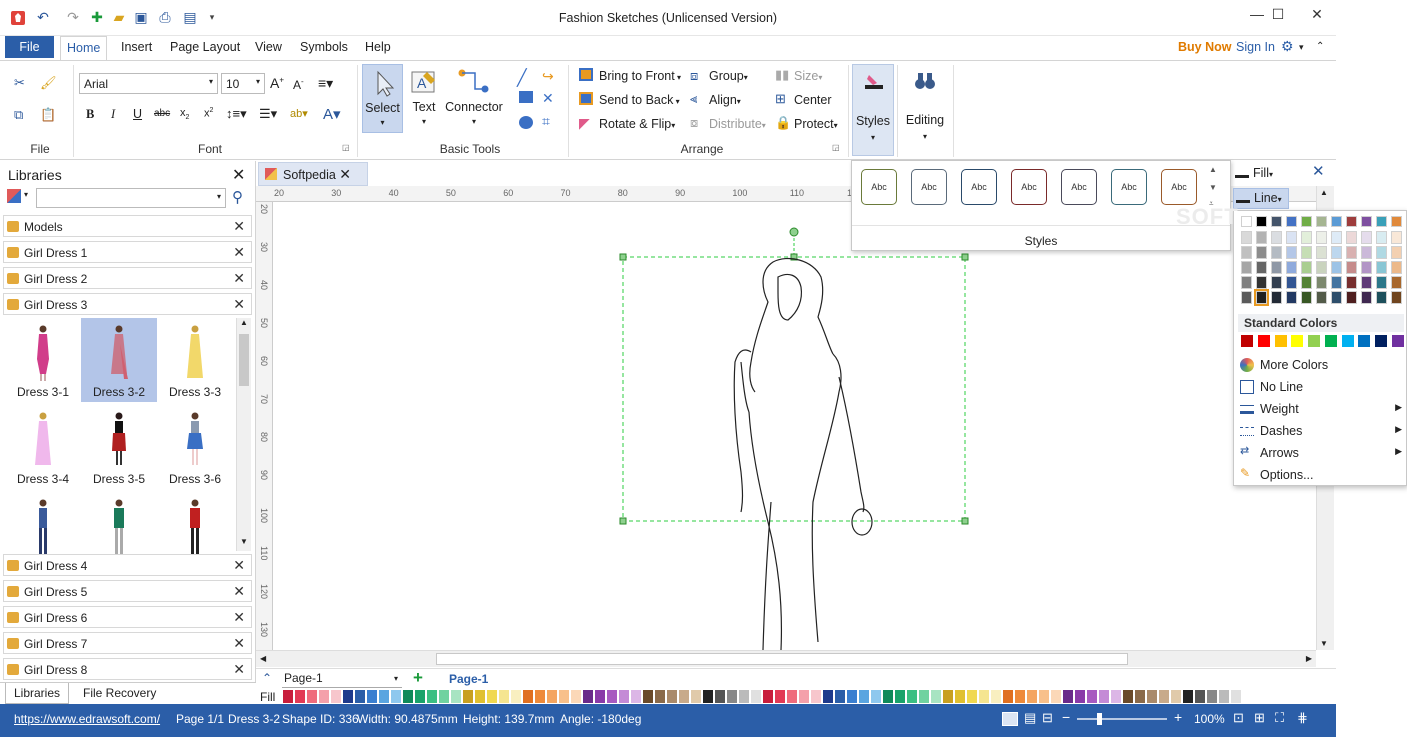 The image size is (1407, 737). Describe the element at coordinates (342, 679) in the screenshot. I see `page-select: Page-1 ▾` at that location.